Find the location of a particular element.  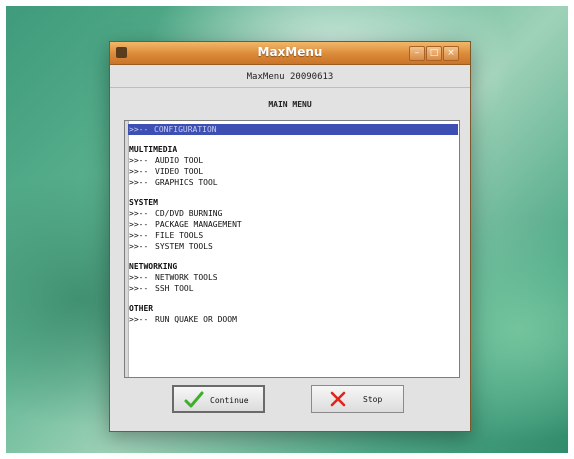

menu-item: >>-- CD/DVD BURNING is located at coordinates (175, 213).